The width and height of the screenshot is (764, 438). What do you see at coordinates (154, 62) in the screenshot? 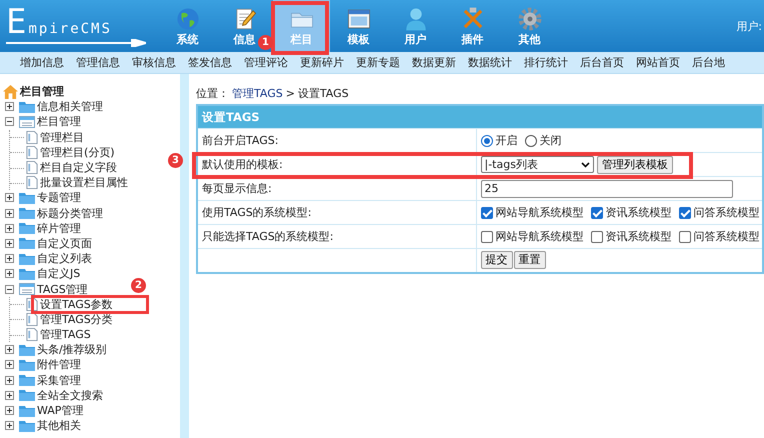
I see `menu-link: 审核信息` at bounding box center [154, 62].